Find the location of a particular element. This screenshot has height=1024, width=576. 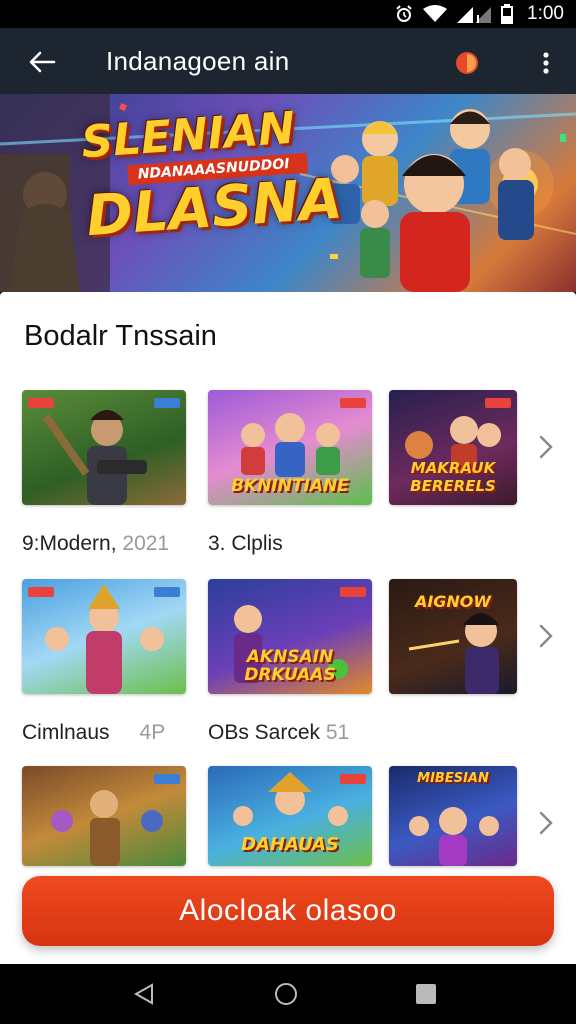

status-icons: 1:00 is located at coordinates (479, 14).